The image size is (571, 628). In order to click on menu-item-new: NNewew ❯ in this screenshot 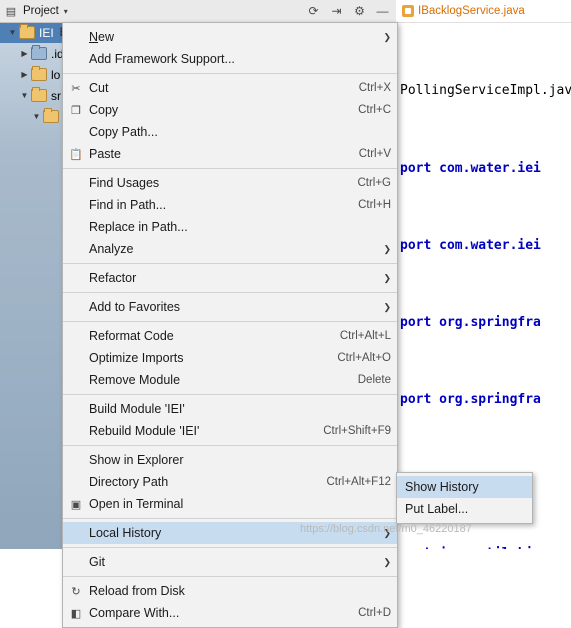, I will do `click(230, 37)`.